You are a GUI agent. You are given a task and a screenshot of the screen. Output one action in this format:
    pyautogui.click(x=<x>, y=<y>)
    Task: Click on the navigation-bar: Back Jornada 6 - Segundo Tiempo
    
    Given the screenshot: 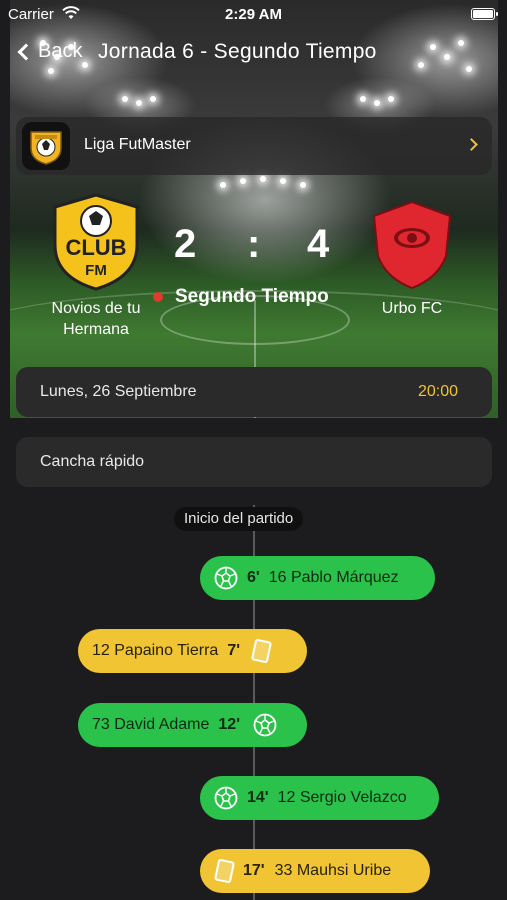 What is the action you would take?
    pyautogui.click(x=253, y=52)
    